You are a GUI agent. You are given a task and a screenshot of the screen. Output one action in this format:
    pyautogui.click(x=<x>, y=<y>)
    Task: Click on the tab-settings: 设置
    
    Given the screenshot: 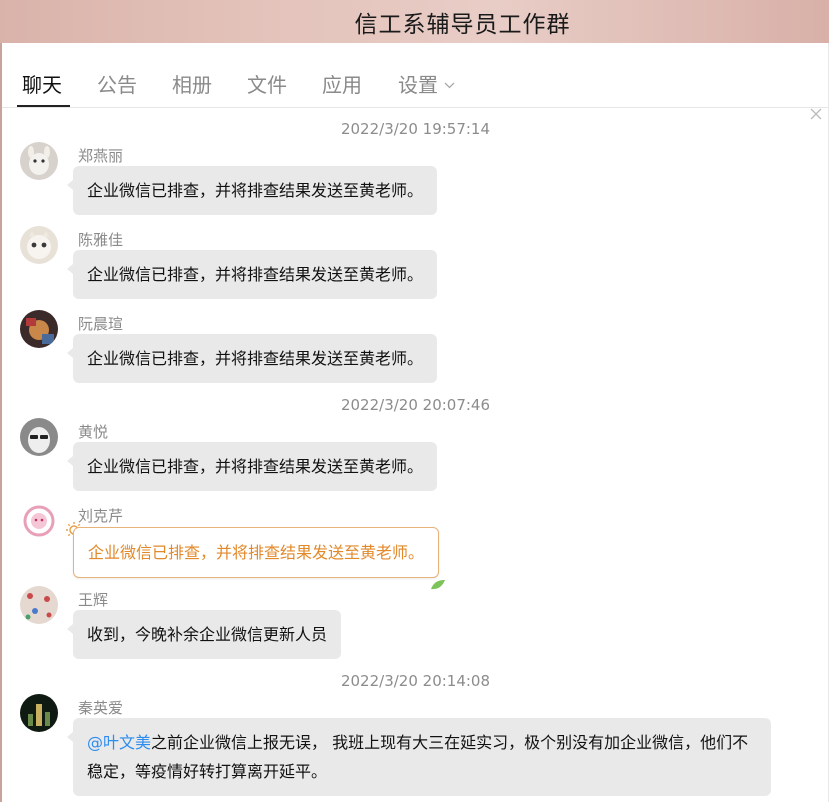 What is the action you would take?
    pyautogui.click(x=426, y=83)
    